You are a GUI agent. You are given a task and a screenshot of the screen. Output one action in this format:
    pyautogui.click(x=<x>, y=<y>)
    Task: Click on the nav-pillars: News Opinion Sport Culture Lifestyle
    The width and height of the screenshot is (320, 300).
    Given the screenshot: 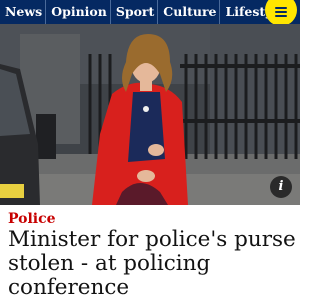 What is the action you would take?
    pyautogui.click(x=145, y=12)
    